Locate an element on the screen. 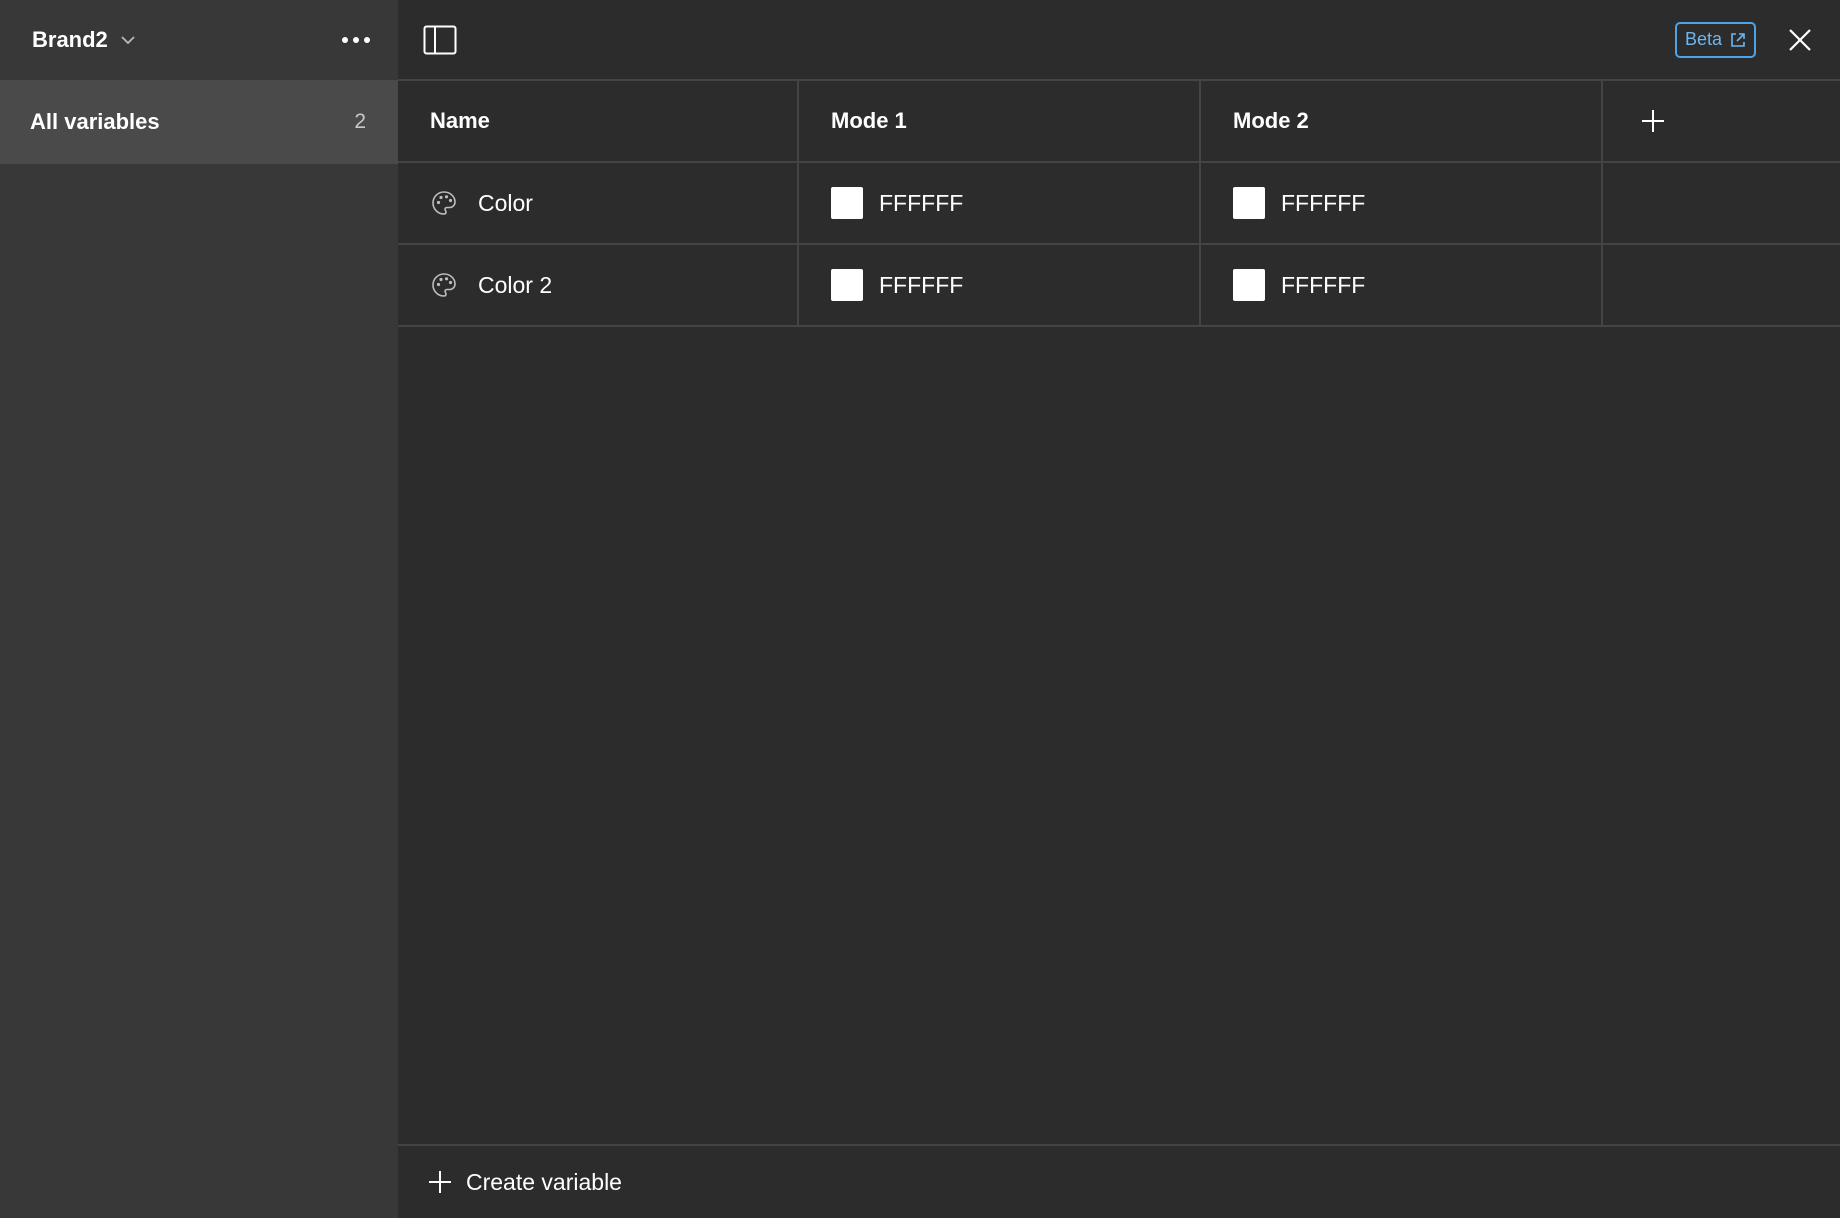 This screenshot has width=1840, height=1218. close-button is located at coordinates (1800, 40).